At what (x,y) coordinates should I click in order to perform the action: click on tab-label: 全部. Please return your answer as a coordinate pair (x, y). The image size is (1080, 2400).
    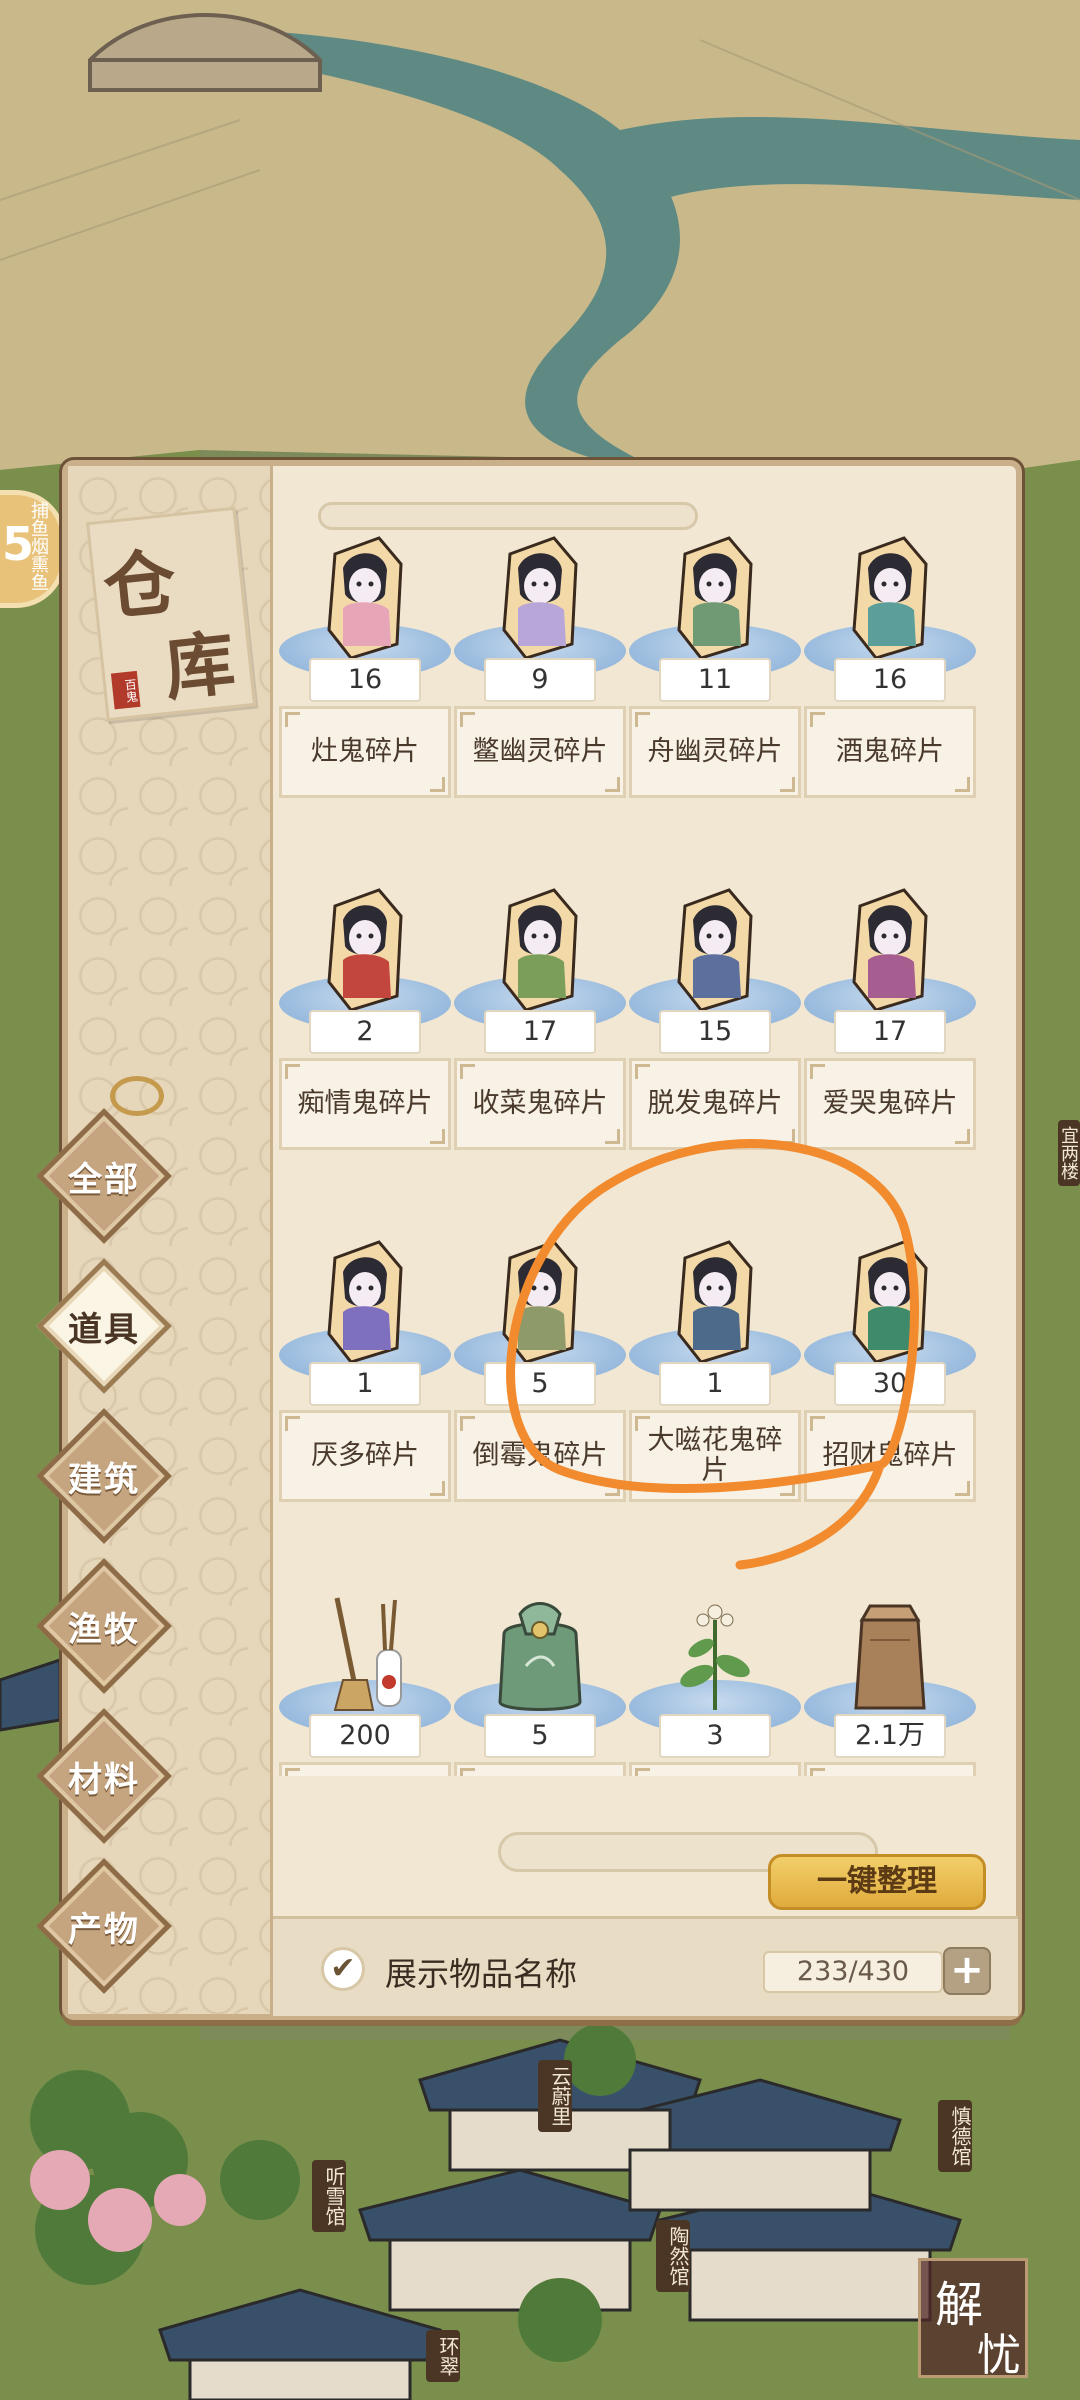
    Looking at the image, I should click on (104, 1179).